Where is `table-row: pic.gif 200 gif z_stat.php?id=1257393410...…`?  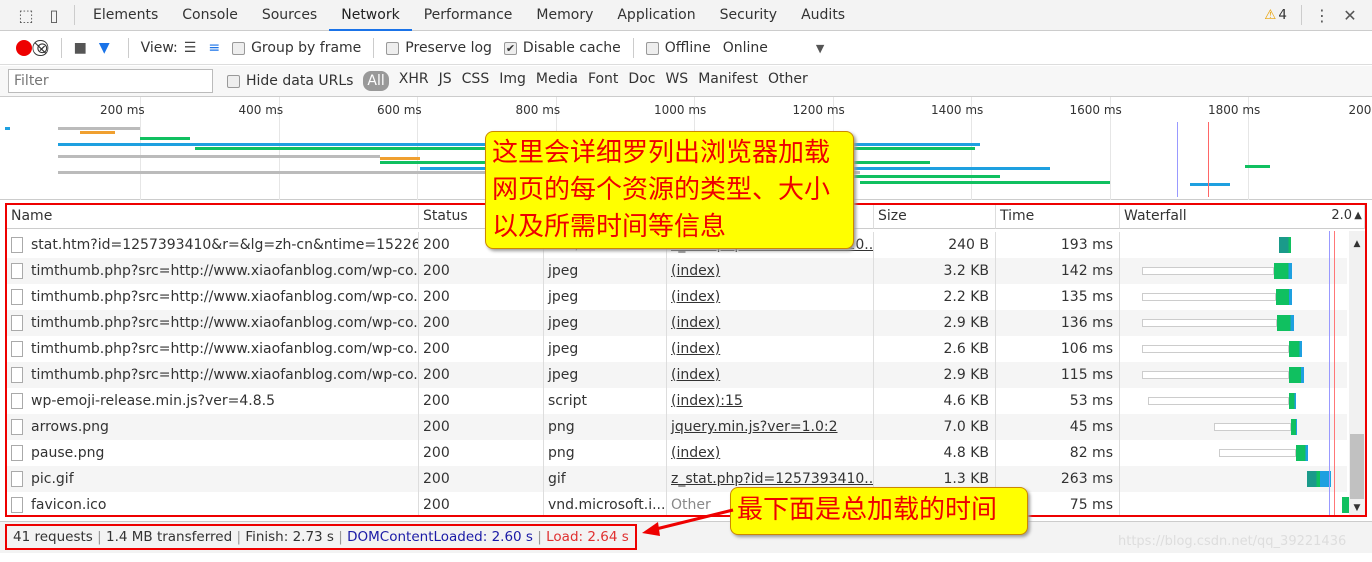
table-row: pic.gif 200 gif z_stat.php?id=1257393410...… is located at coordinates (677, 479).